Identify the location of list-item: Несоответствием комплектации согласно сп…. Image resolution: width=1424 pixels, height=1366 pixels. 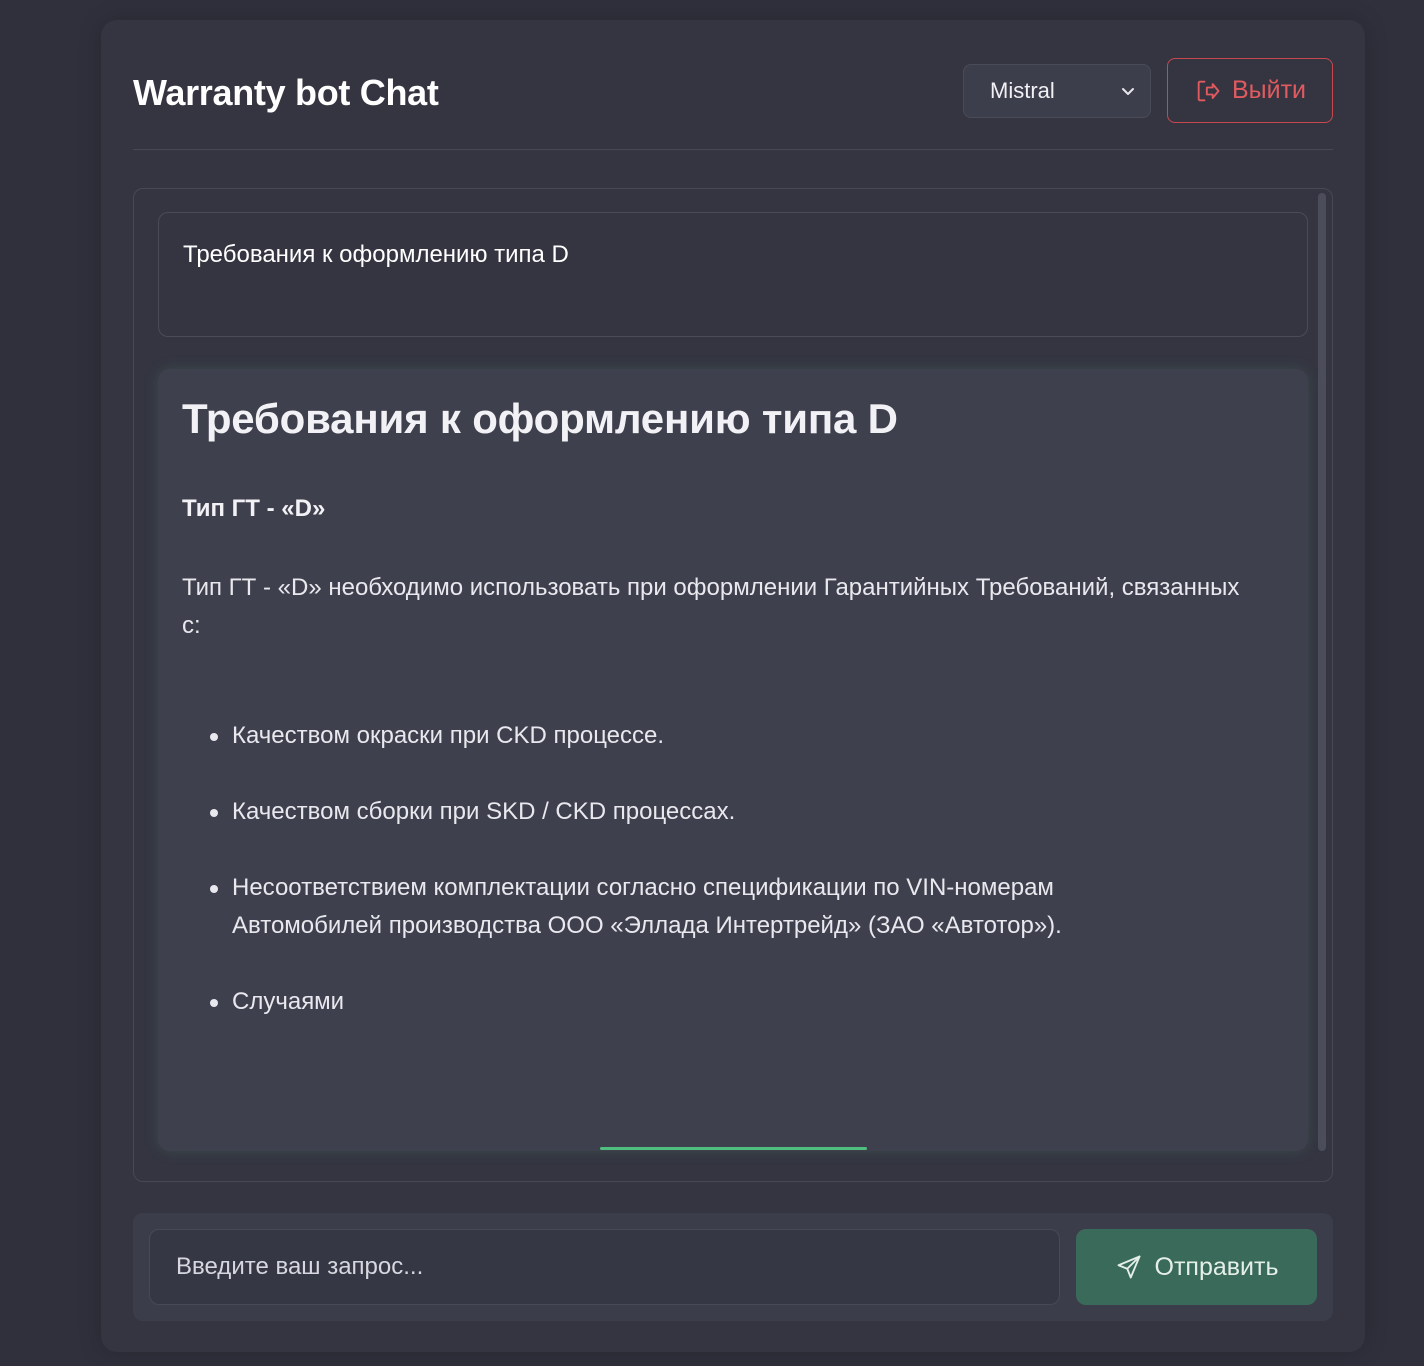
(698, 907).